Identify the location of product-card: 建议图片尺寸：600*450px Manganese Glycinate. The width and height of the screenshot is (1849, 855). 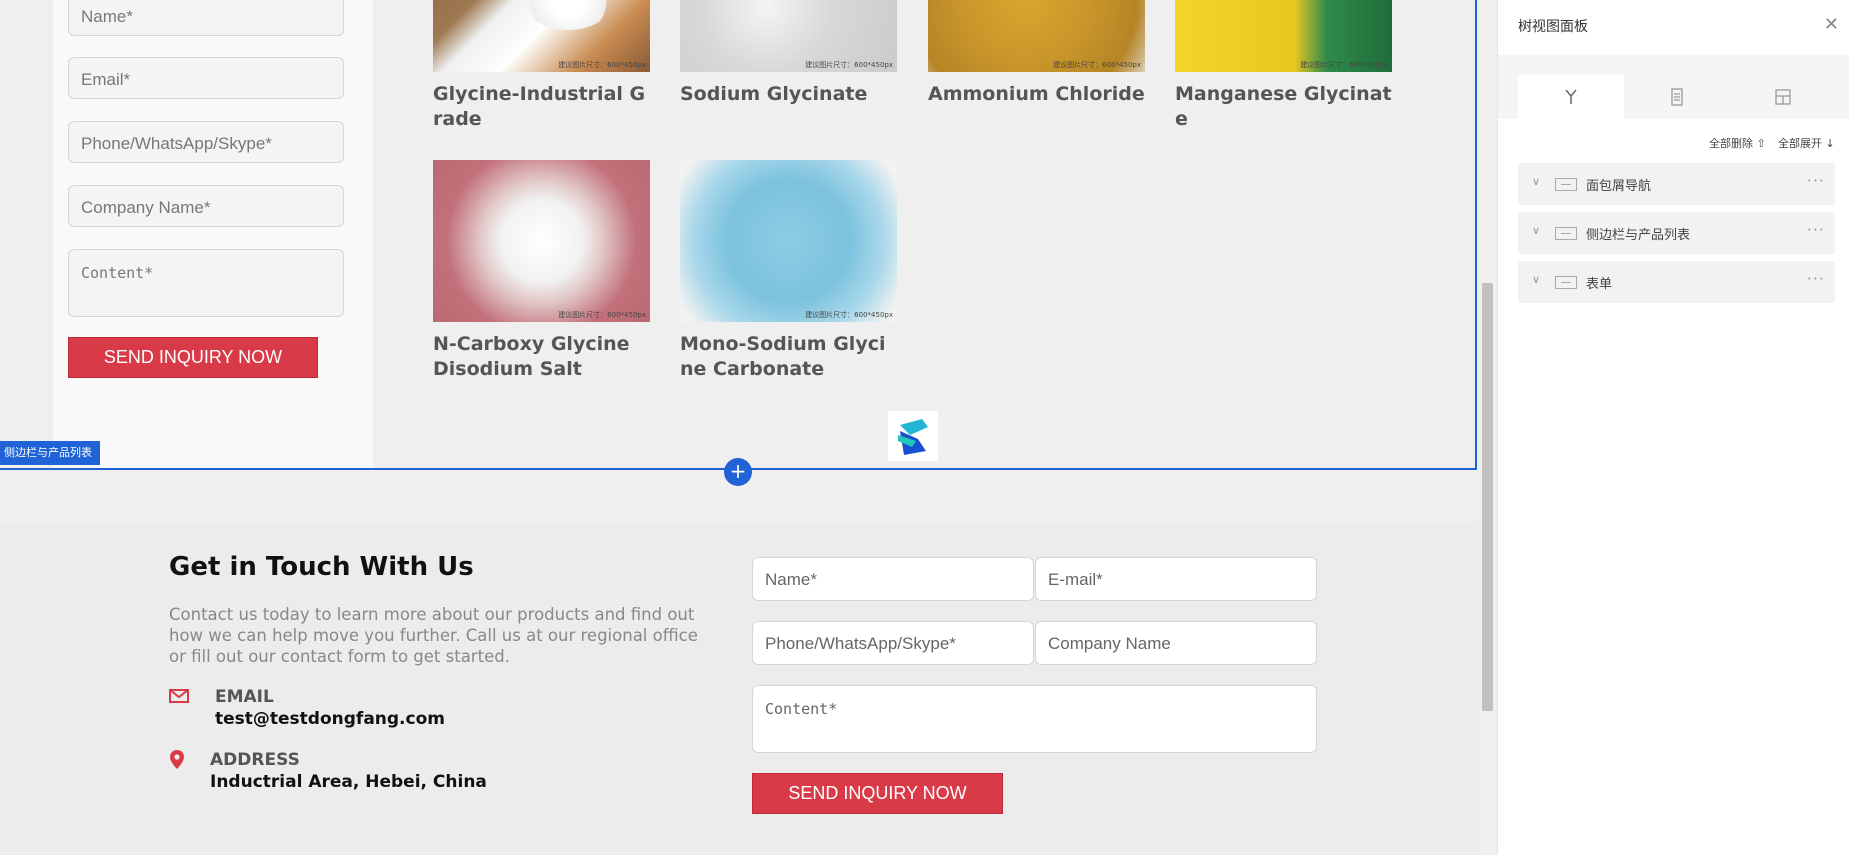
(1283, 66).